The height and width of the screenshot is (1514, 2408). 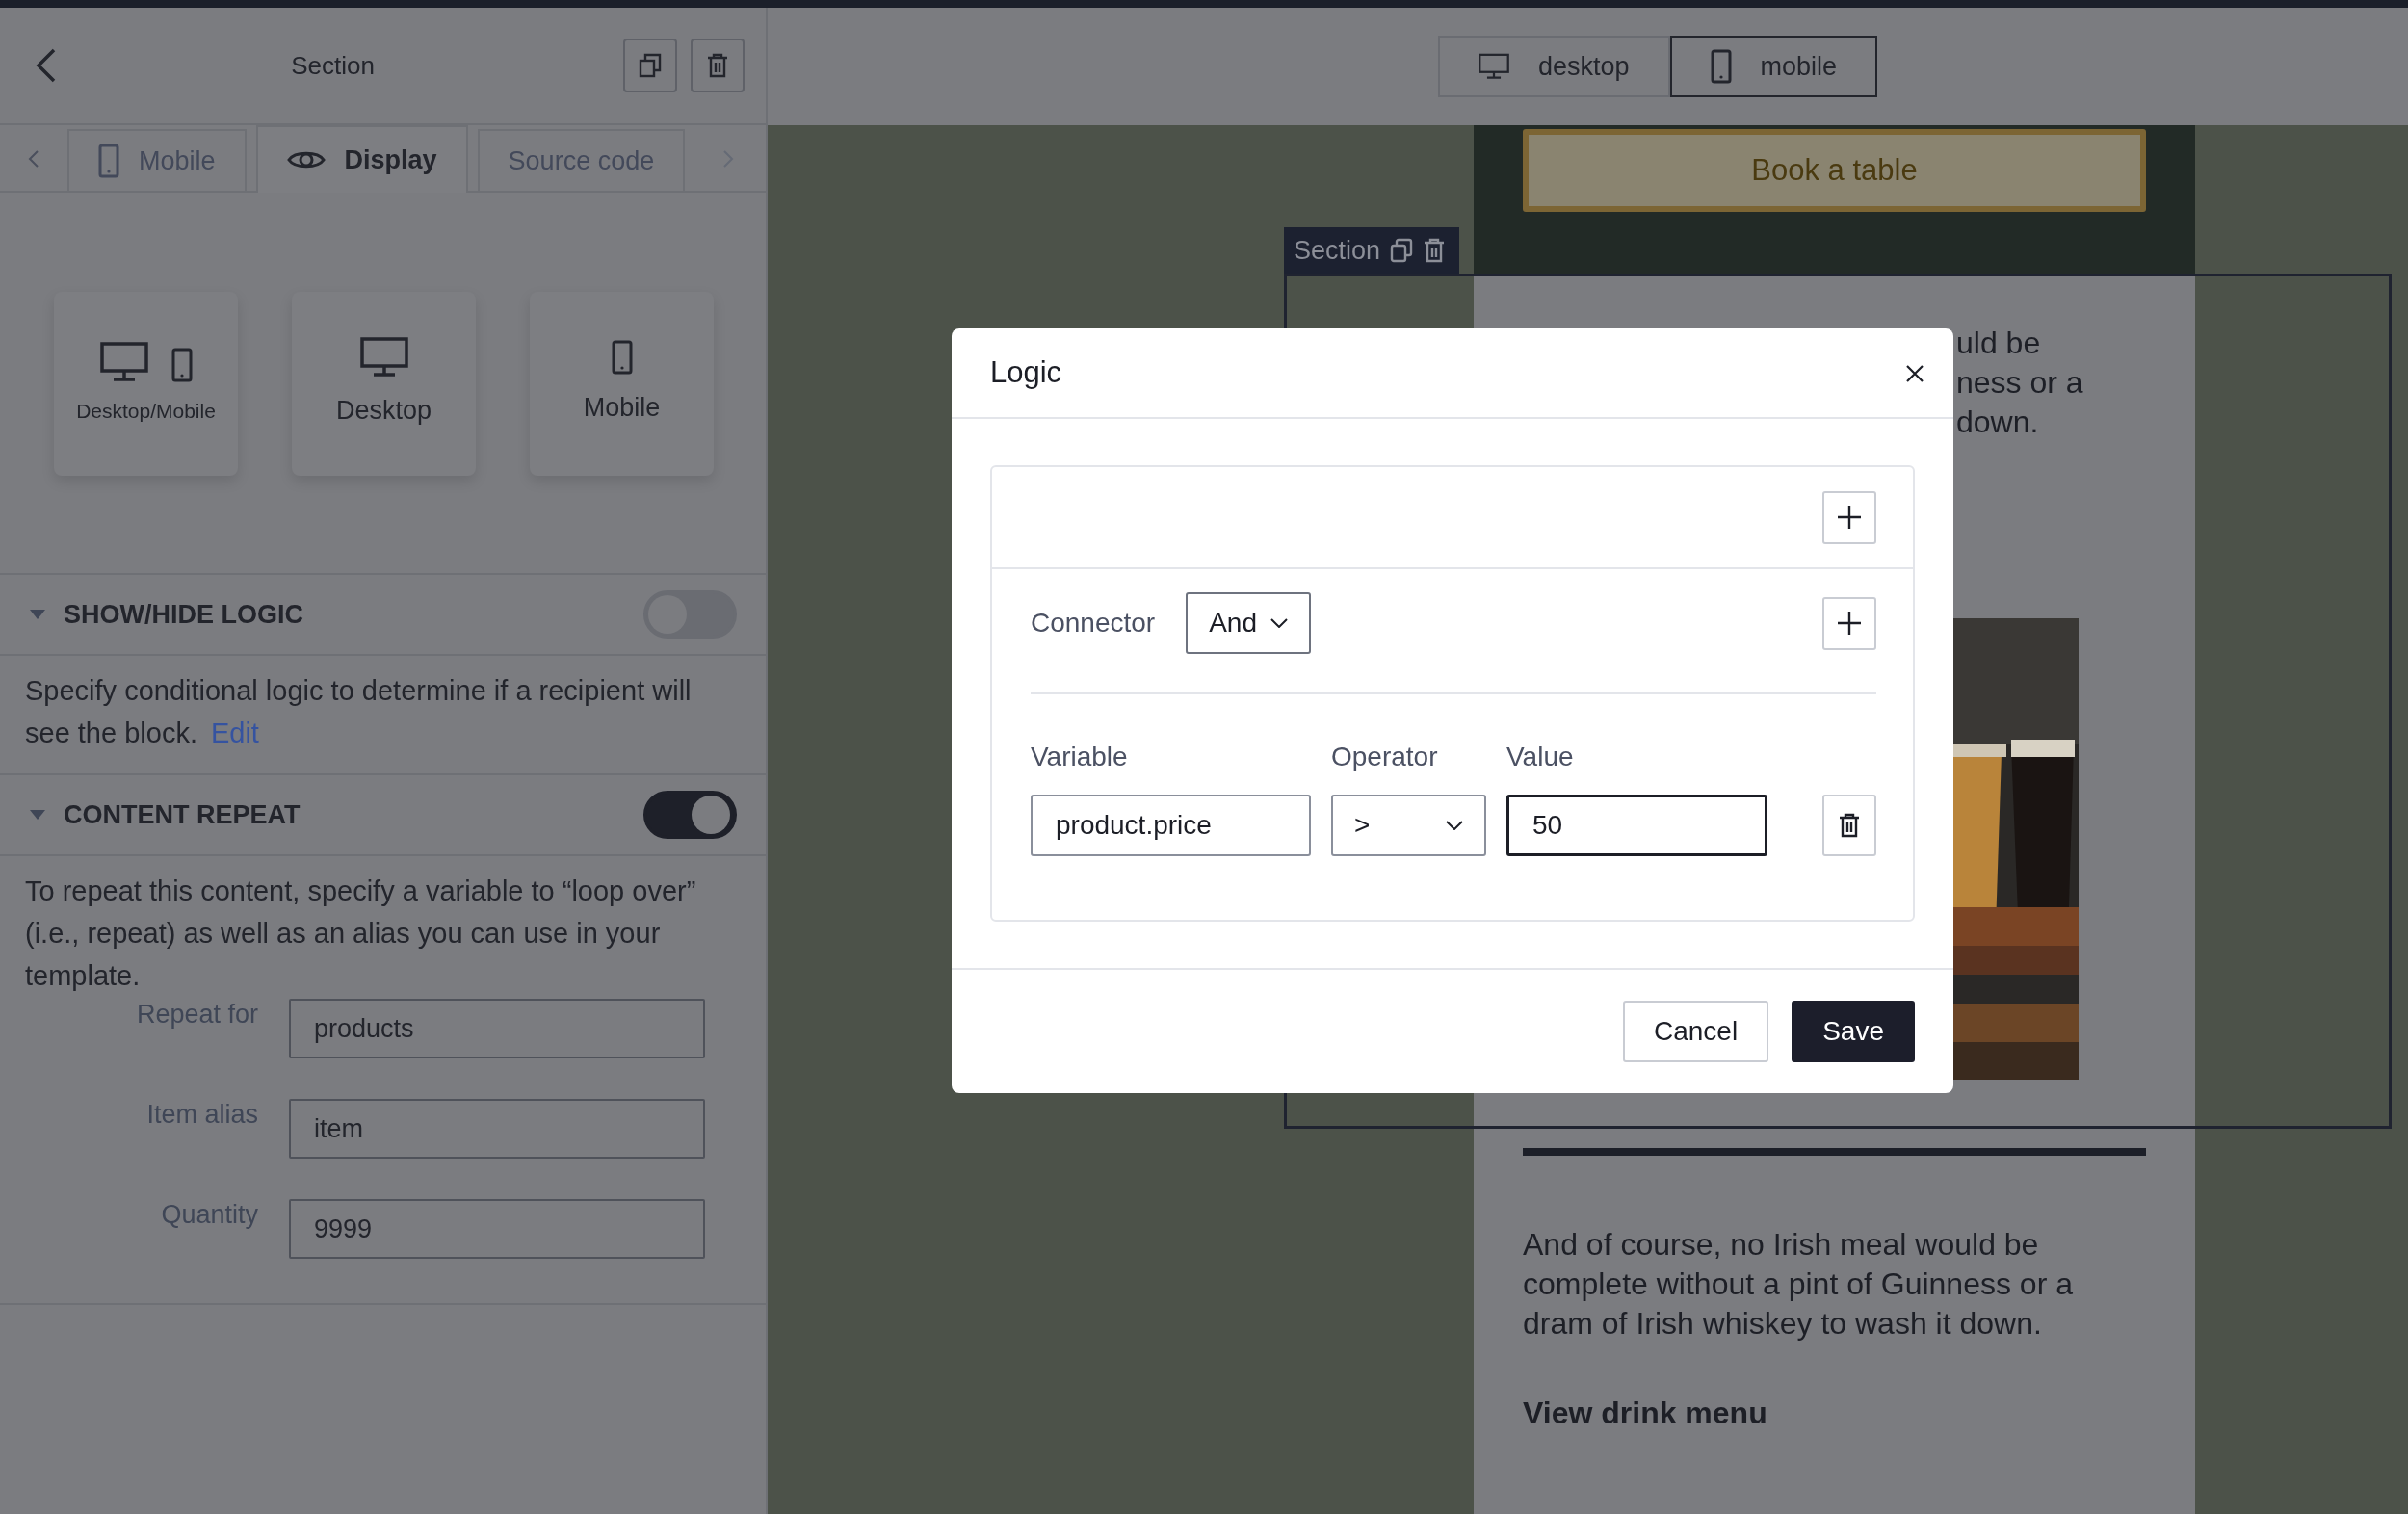 What do you see at coordinates (361, 159) in the screenshot?
I see `tab: Display` at bounding box center [361, 159].